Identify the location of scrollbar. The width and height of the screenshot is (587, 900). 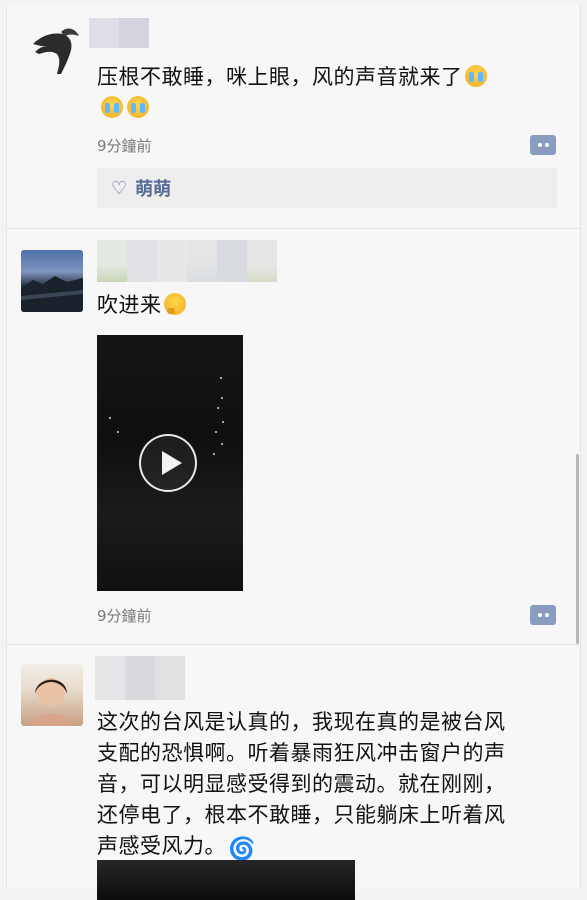
(577, 549).